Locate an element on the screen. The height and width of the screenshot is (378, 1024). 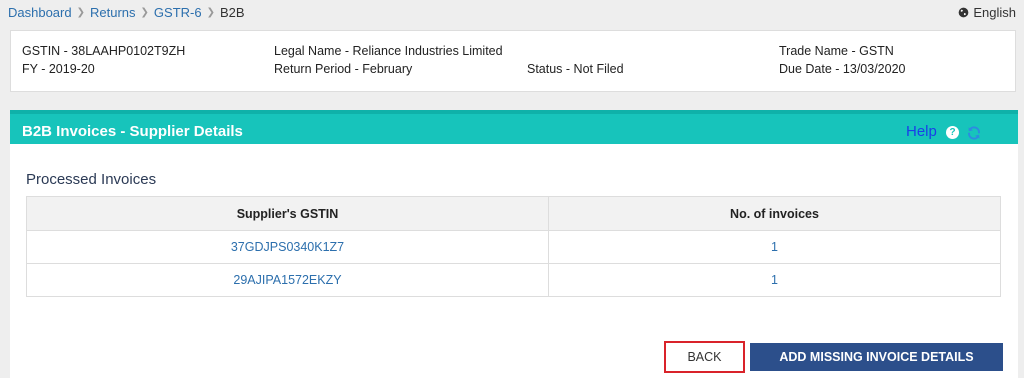
trade-name-text: Trade Name - GSTN is located at coordinates (836, 51).